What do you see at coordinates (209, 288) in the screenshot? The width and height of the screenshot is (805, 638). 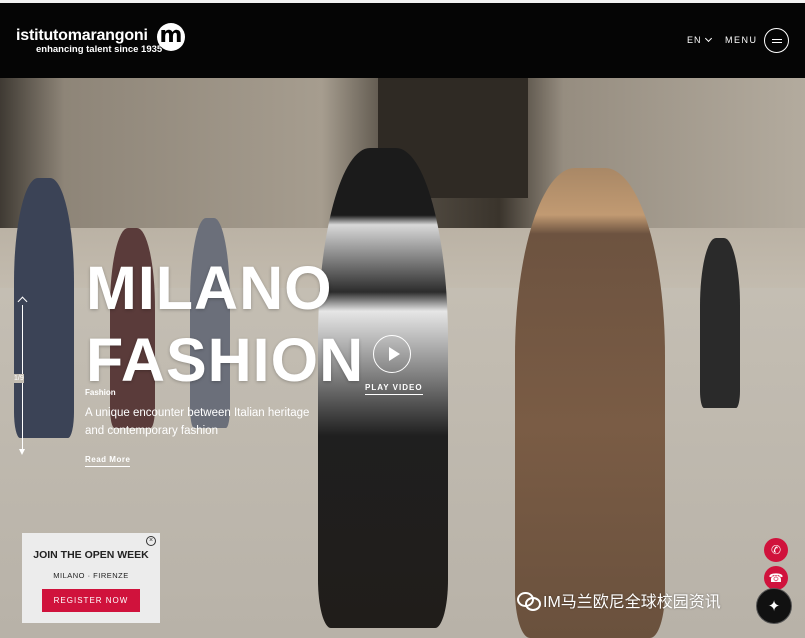 I see `hero-title-line1: MILANO` at bounding box center [209, 288].